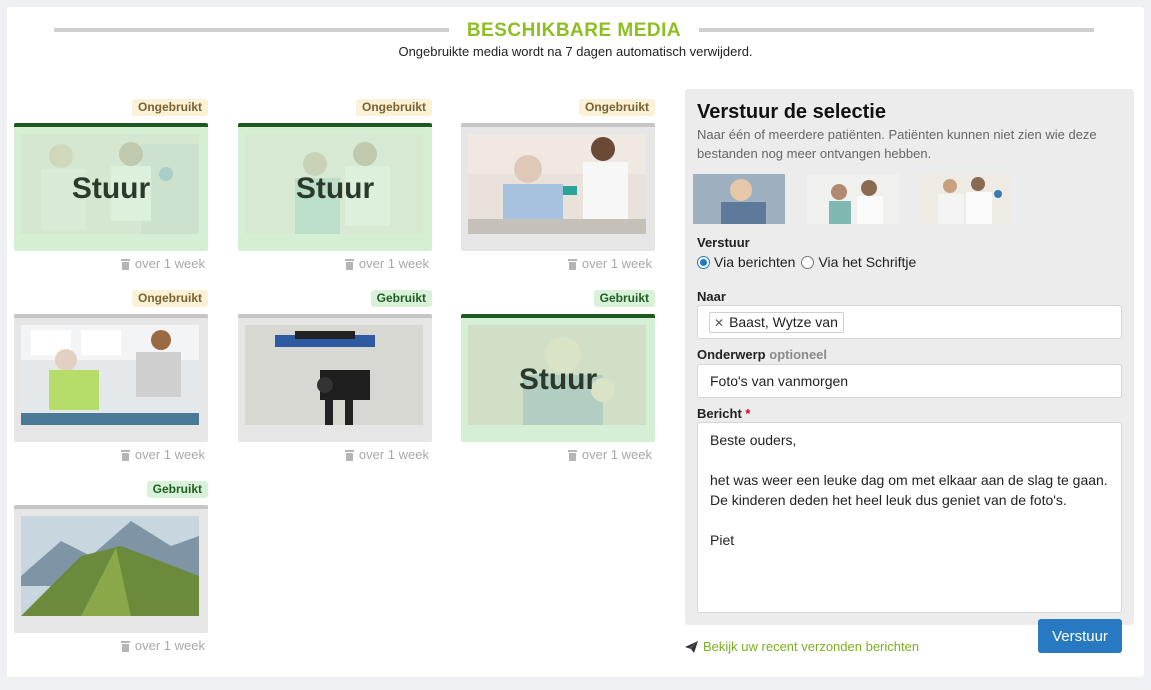  I want to click on subject-input: Foto's van vanmorgen, so click(909, 381).